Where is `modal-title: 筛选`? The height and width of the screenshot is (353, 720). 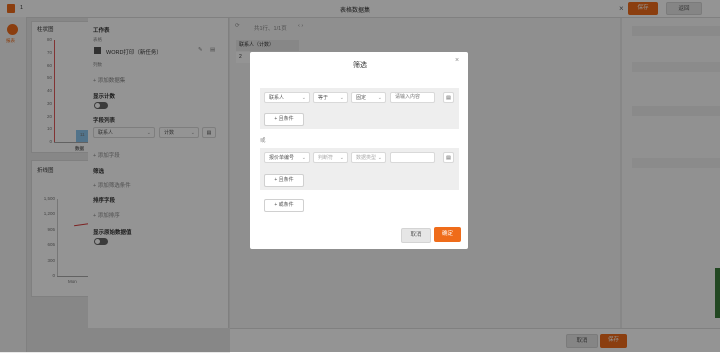
modal-title: 筛选 is located at coordinates (360, 65).